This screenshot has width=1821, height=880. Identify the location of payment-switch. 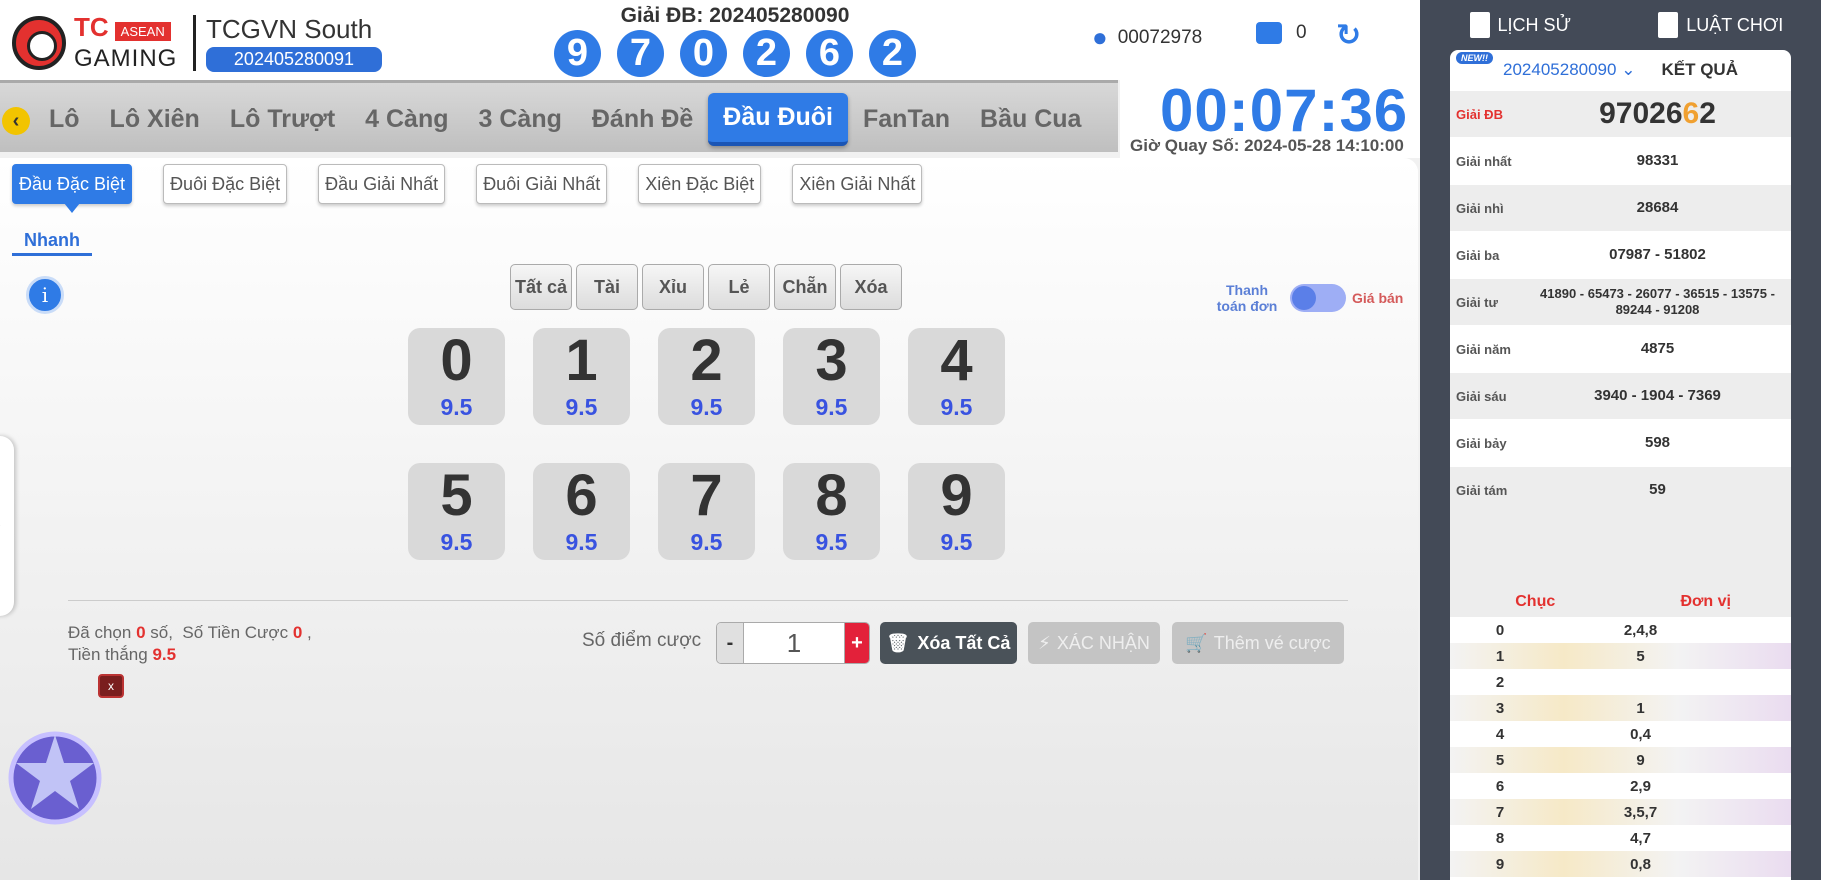
(1318, 298).